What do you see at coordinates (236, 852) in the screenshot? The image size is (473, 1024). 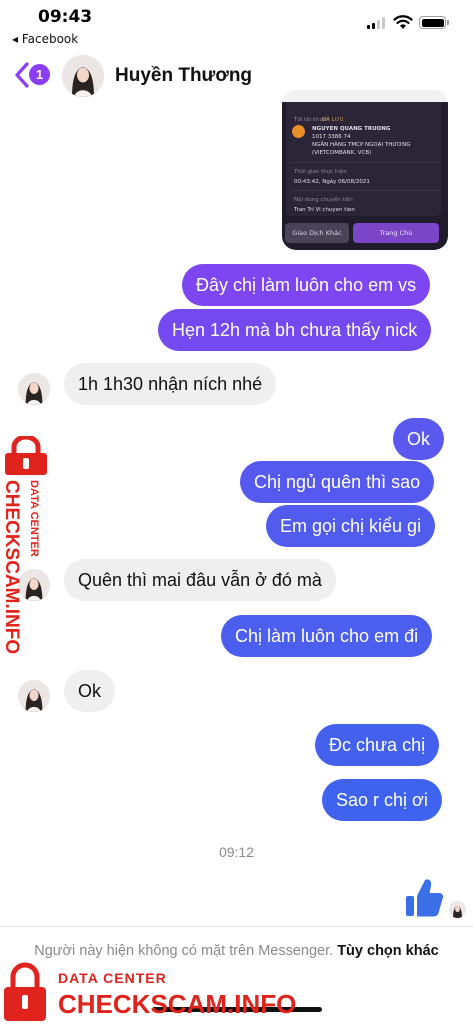 I see `message-timestamp: 09:12` at bounding box center [236, 852].